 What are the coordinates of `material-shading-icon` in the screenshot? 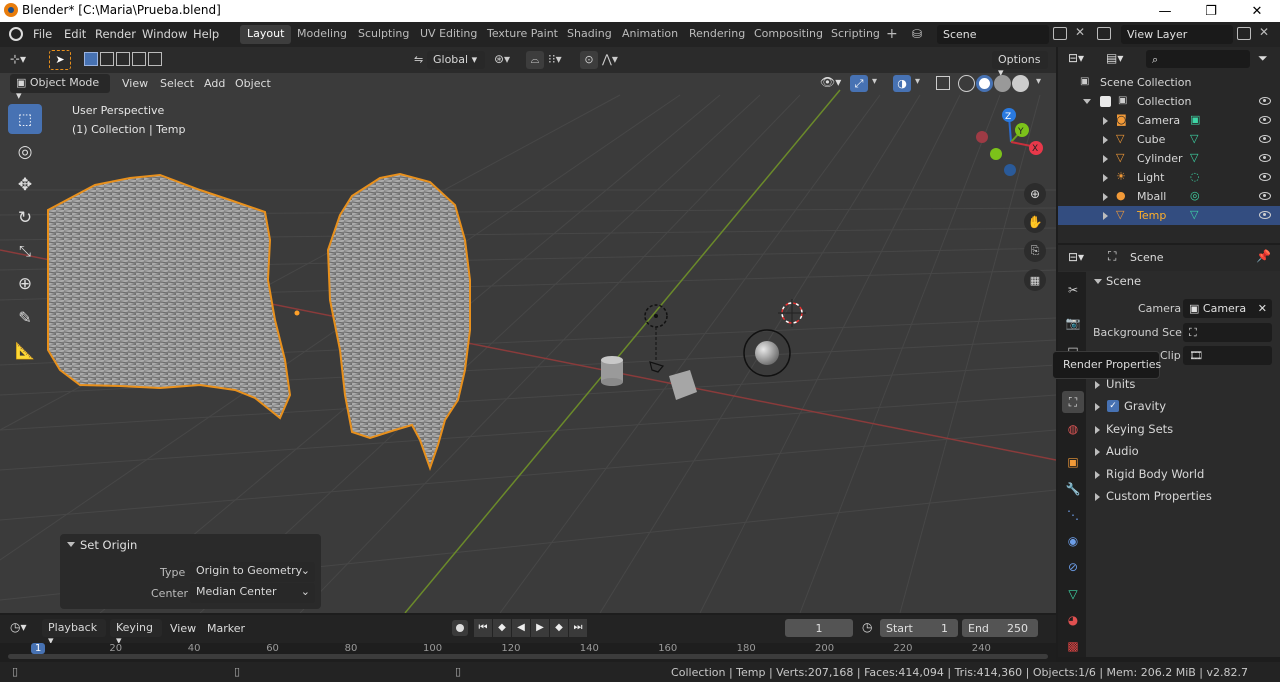 It's located at (1002, 83).